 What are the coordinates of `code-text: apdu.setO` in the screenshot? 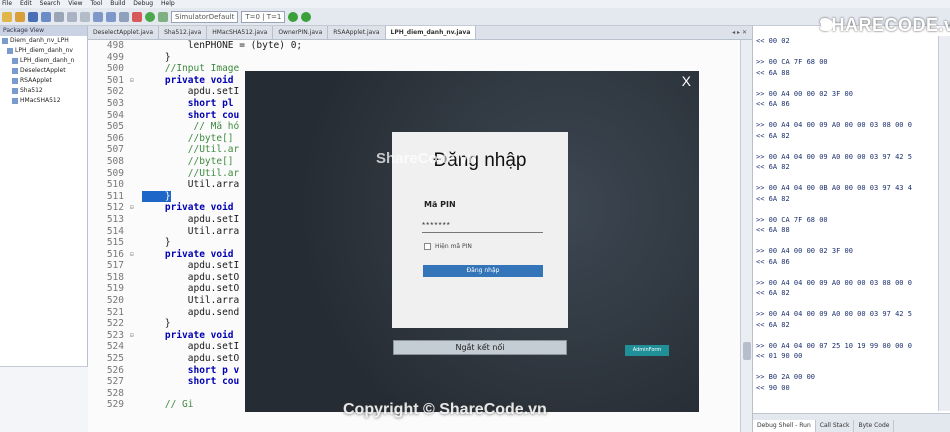 It's located at (191, 289).